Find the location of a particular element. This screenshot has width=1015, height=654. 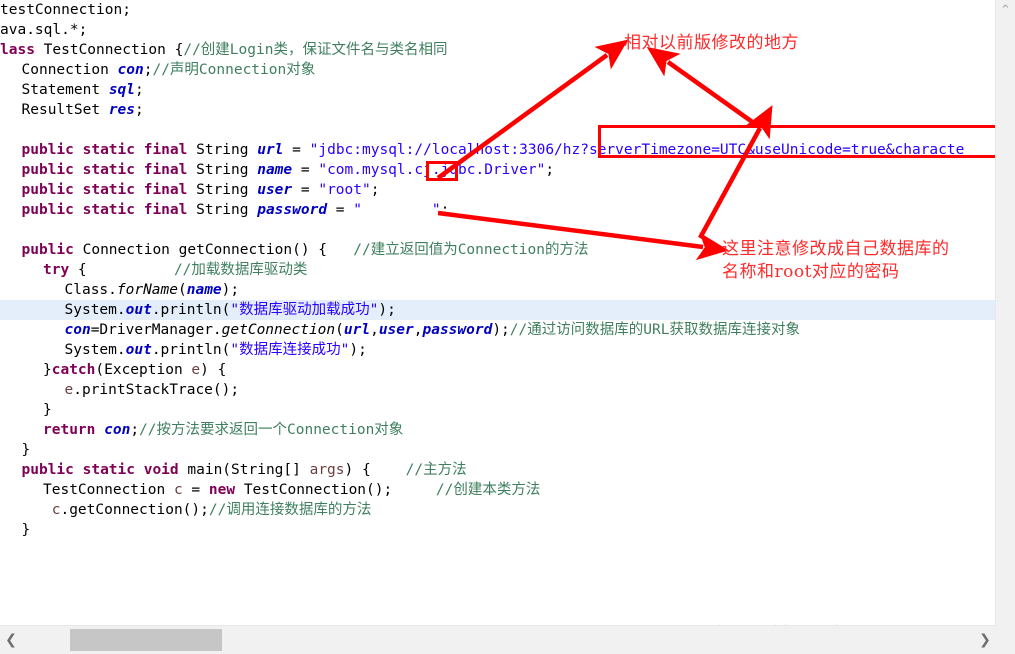

code-line: testConnection; is located at coordinates (65, 10).